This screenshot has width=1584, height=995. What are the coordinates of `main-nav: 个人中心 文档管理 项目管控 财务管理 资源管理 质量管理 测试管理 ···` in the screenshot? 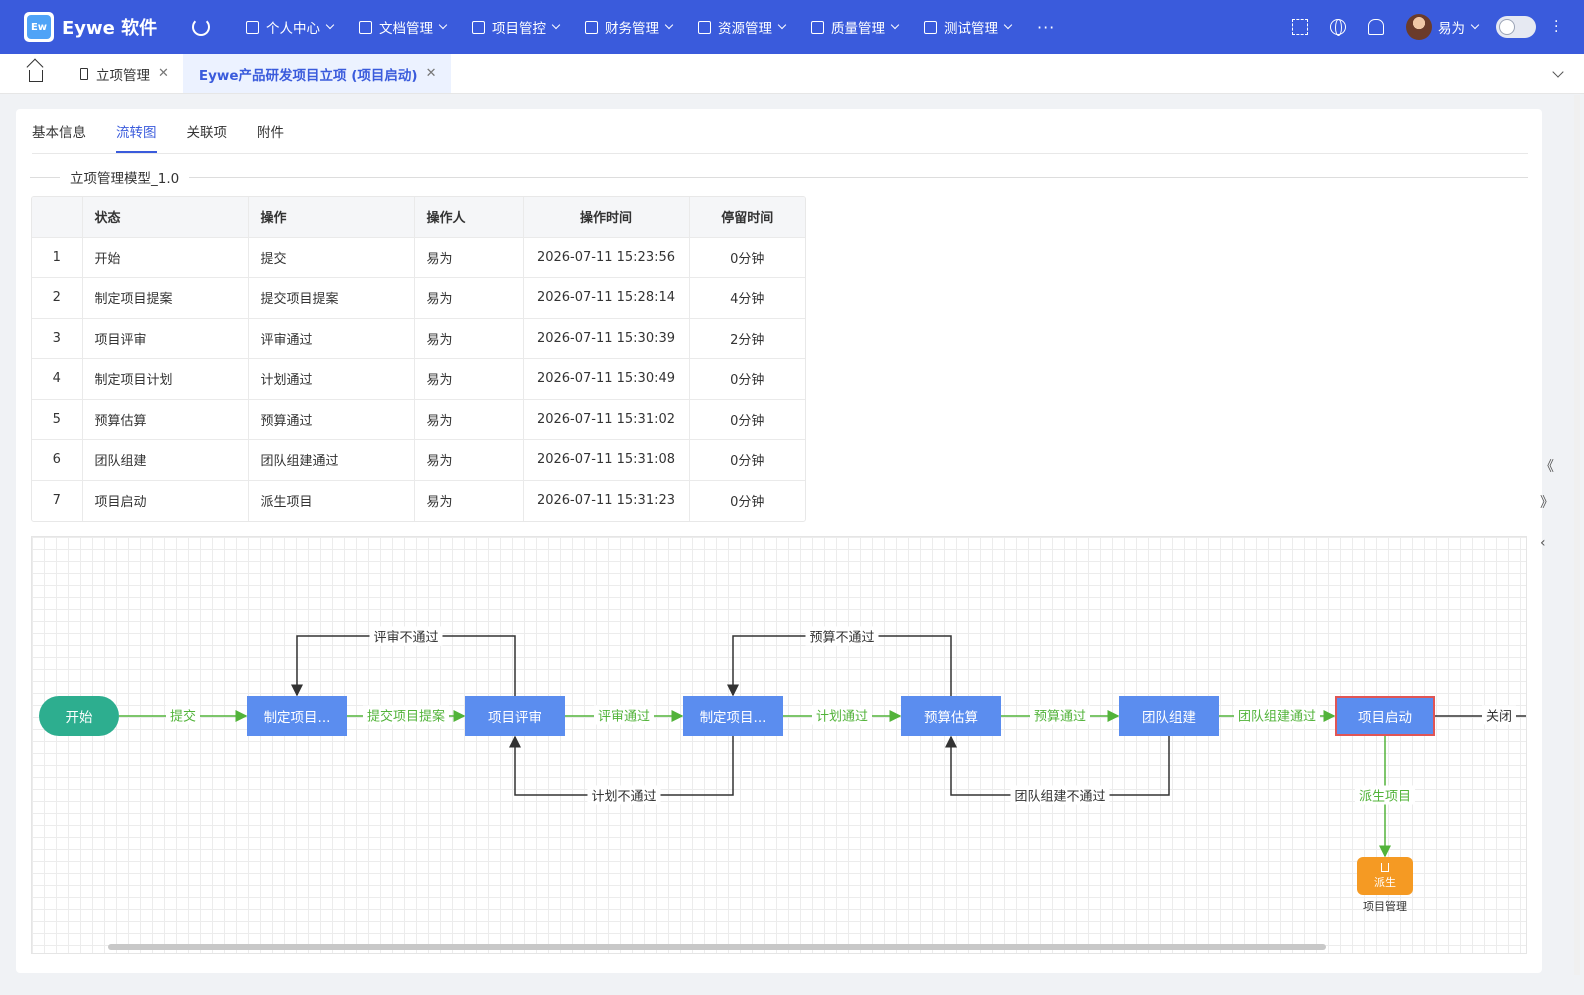 It's located at (663, 27).